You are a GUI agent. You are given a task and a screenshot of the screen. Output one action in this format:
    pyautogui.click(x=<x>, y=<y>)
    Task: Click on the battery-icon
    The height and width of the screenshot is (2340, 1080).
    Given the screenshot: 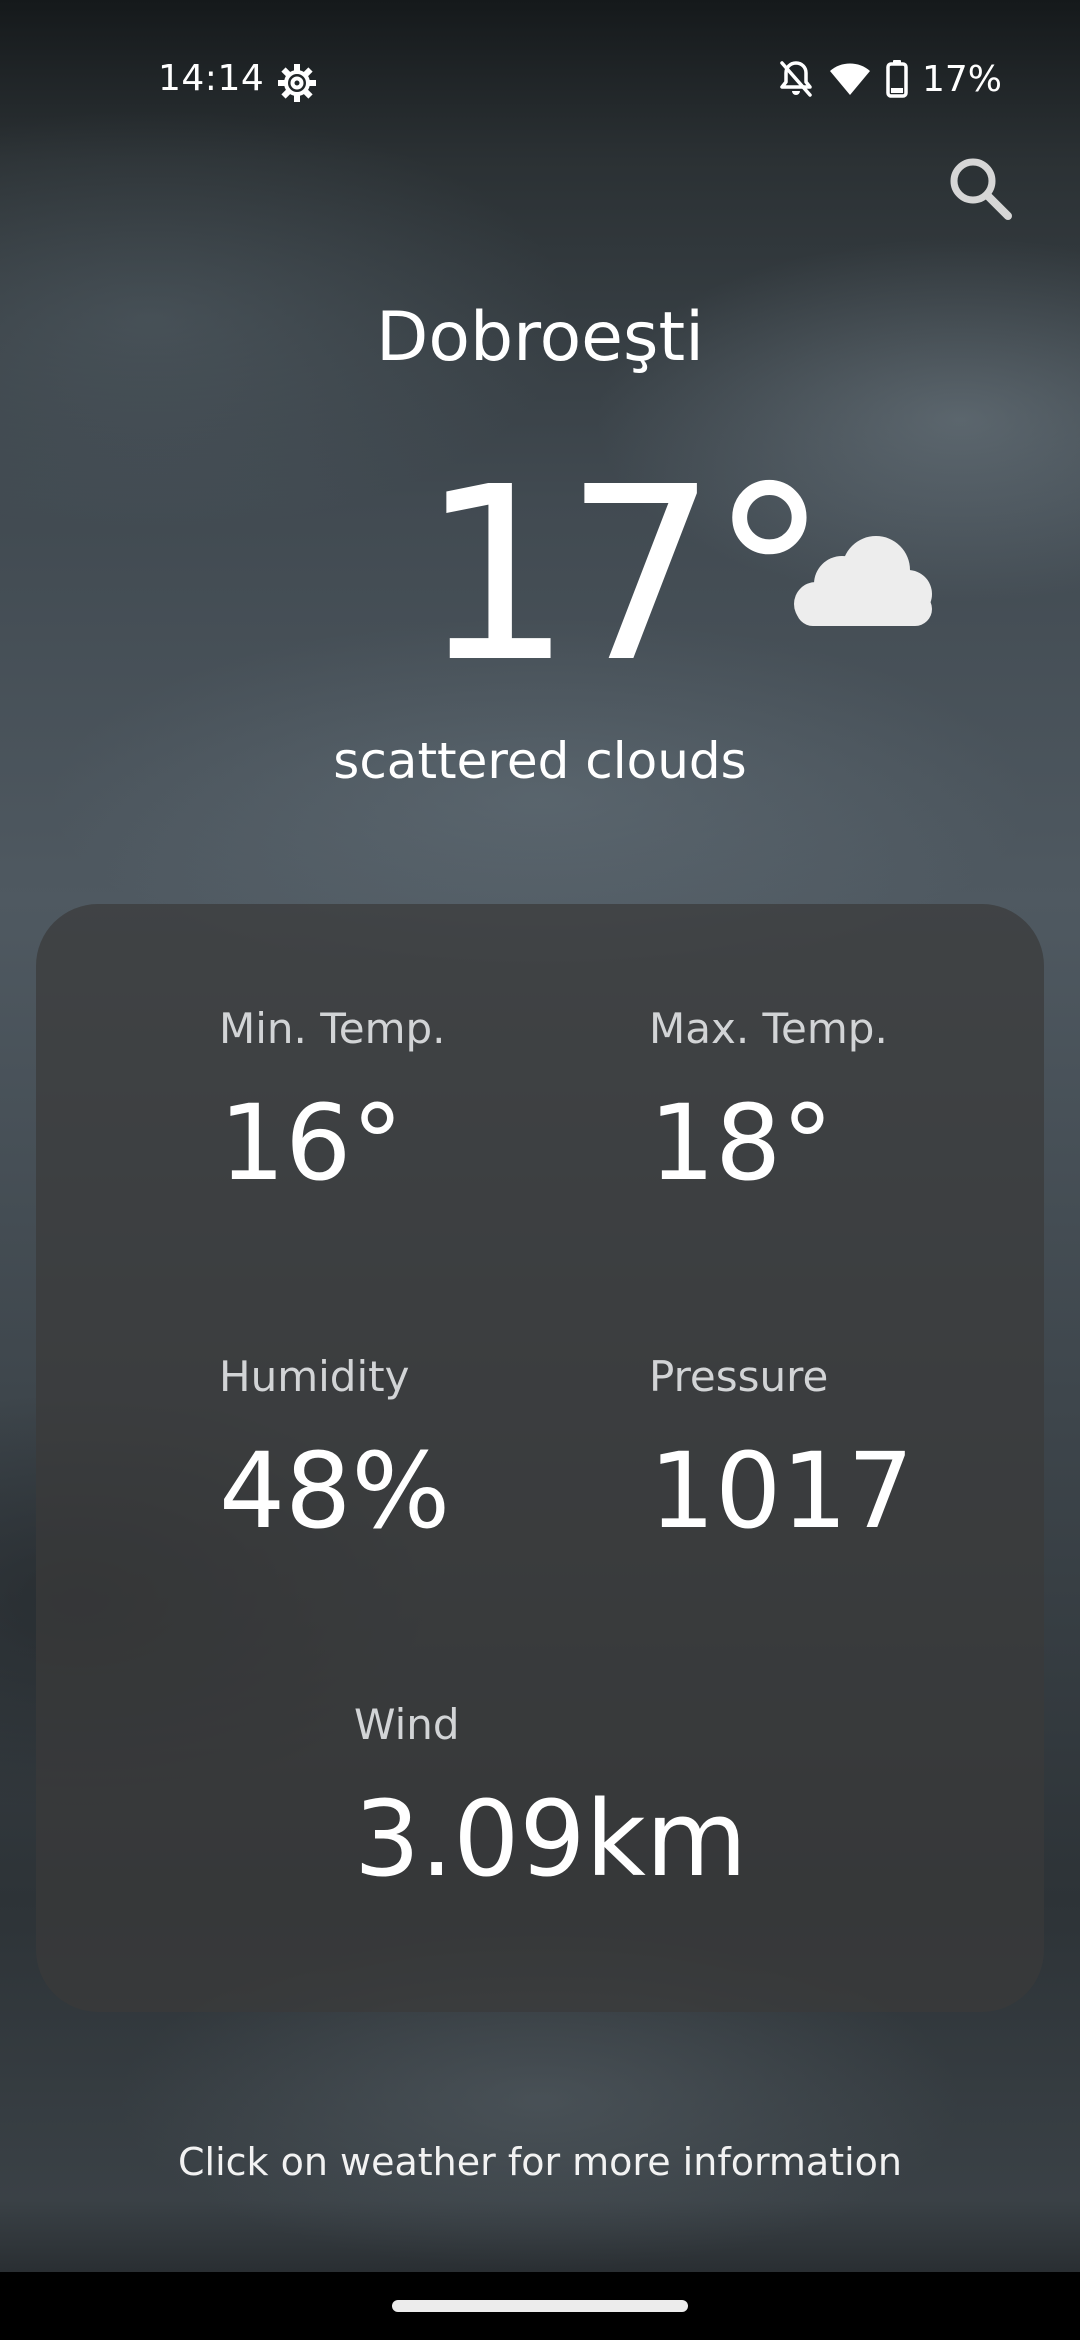 What is the action you would take?
    pyautogui.click(x=897, y=79)
    